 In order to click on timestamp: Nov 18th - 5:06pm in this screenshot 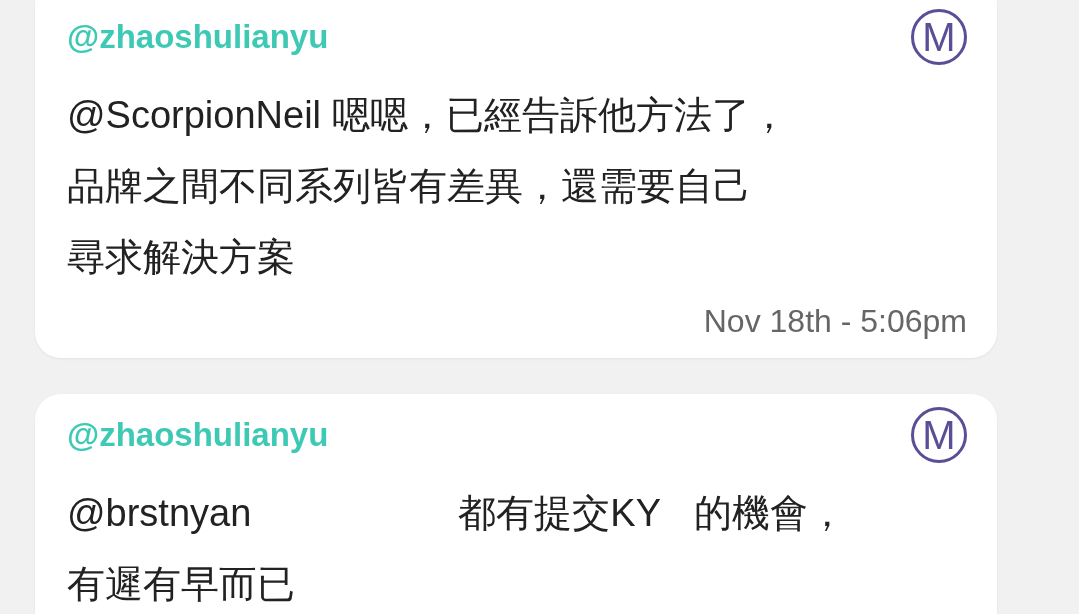, I will do `click(835, 321)`.